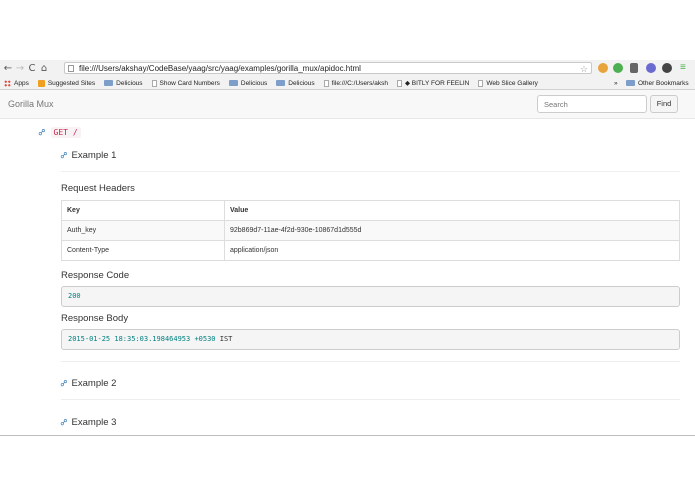  I want to click on back-icon: ←, so click(8, 68).